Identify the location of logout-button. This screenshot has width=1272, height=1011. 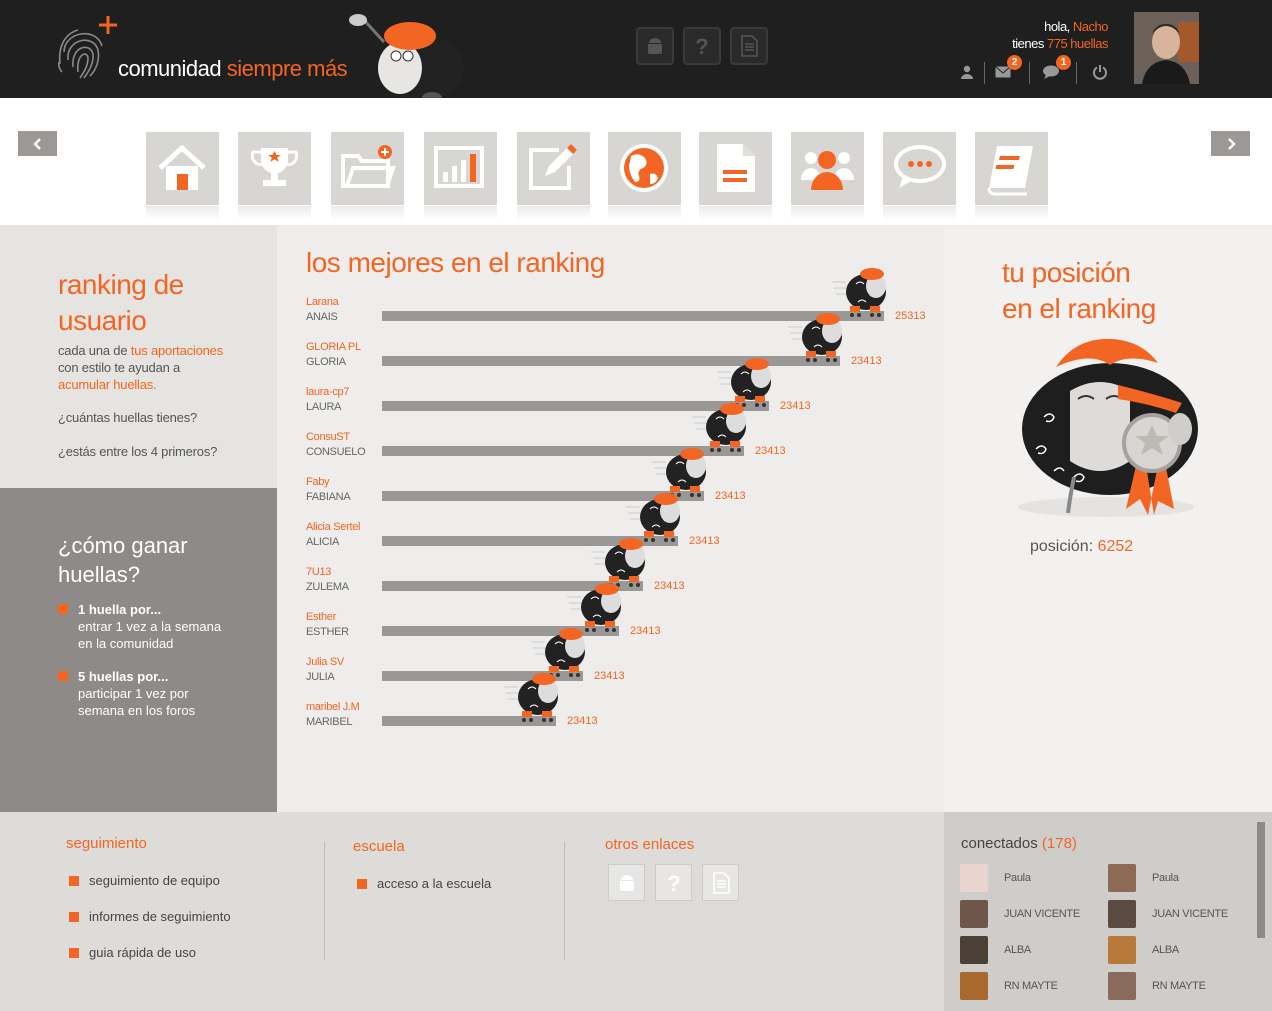
(1100, 72).